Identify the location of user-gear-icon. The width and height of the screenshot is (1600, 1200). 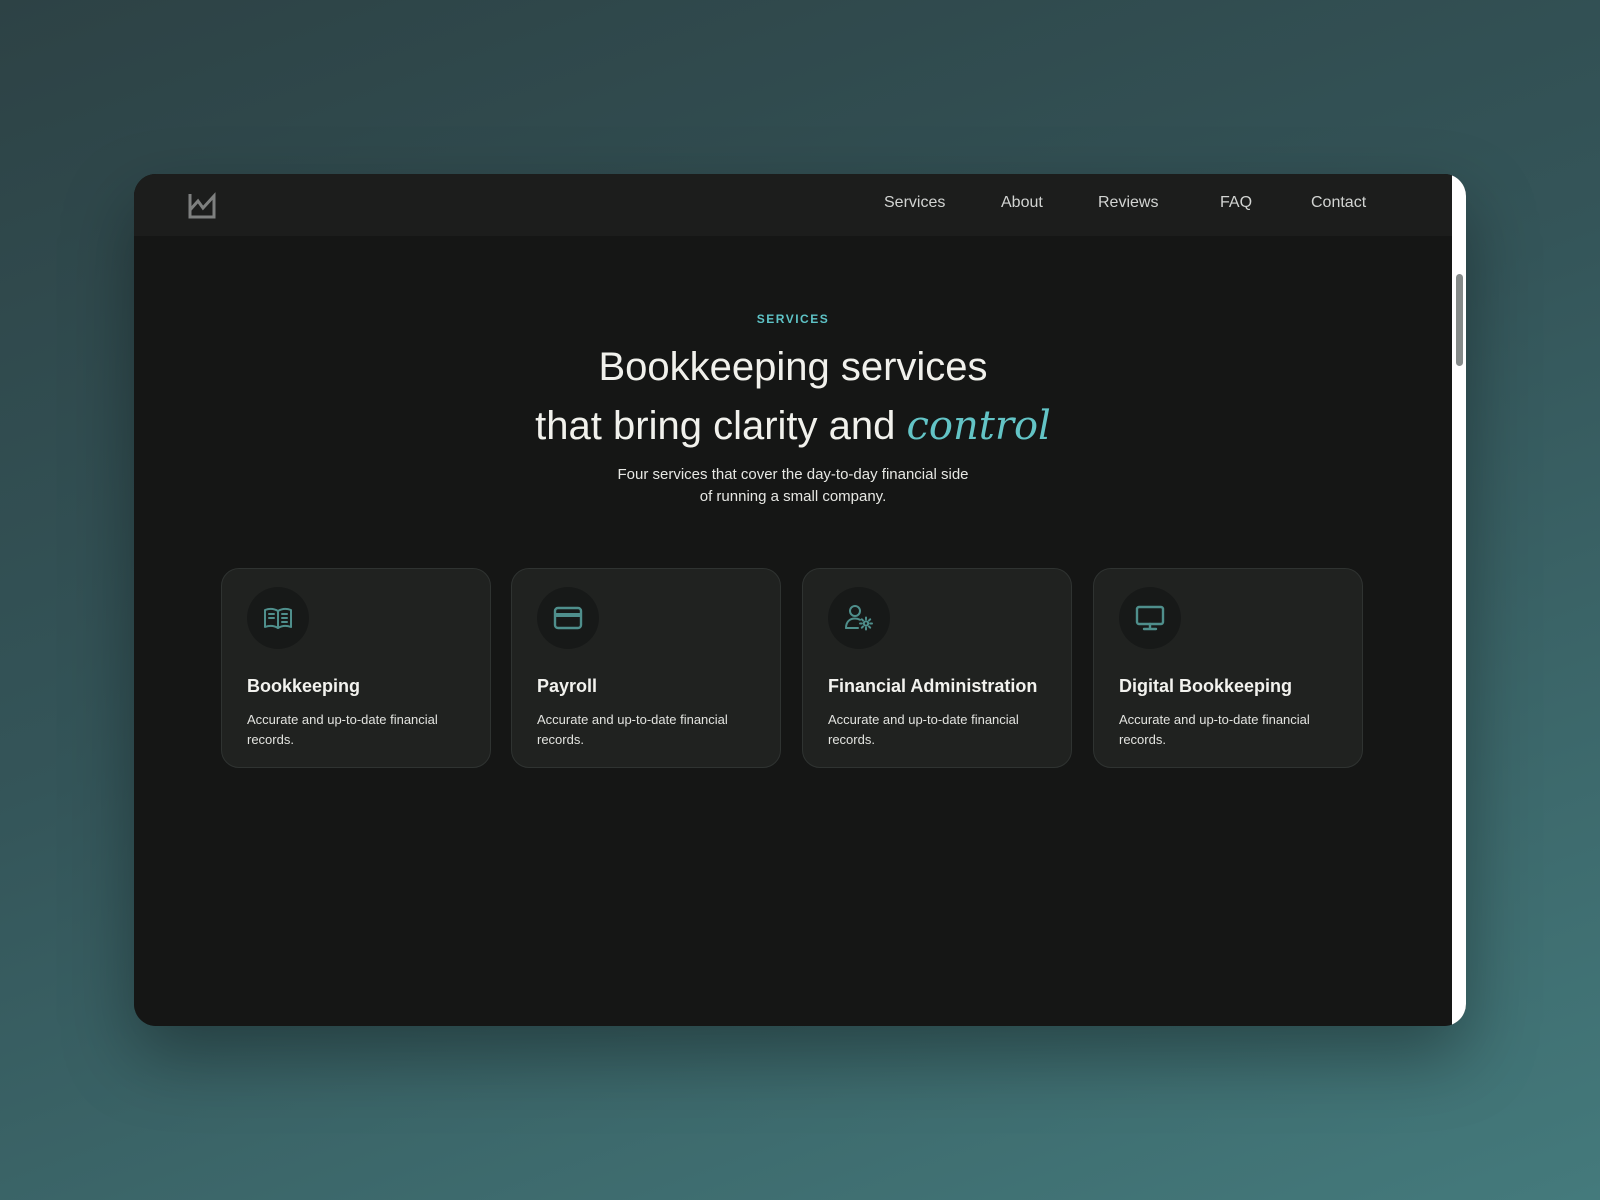
(859, 618).